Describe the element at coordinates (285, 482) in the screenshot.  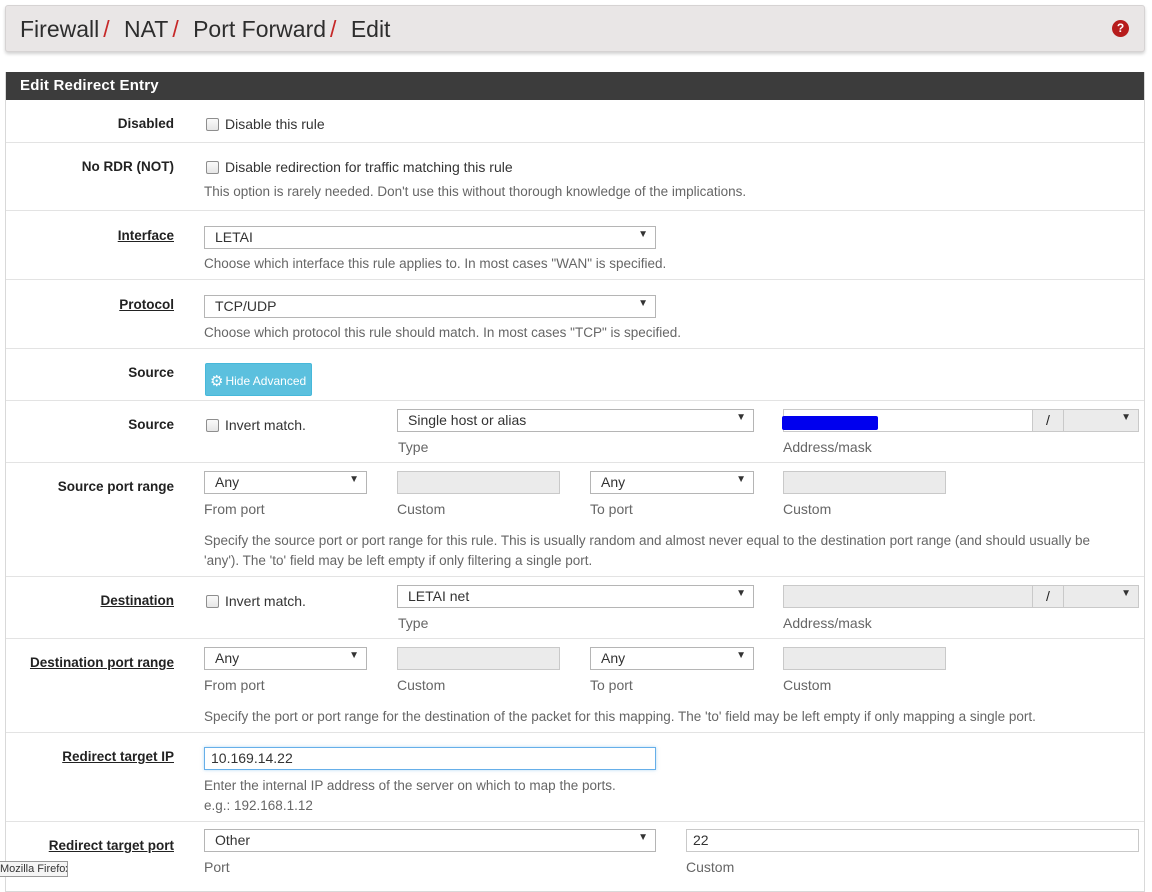
I see `source-from-port-select: Any ▼` at that location.